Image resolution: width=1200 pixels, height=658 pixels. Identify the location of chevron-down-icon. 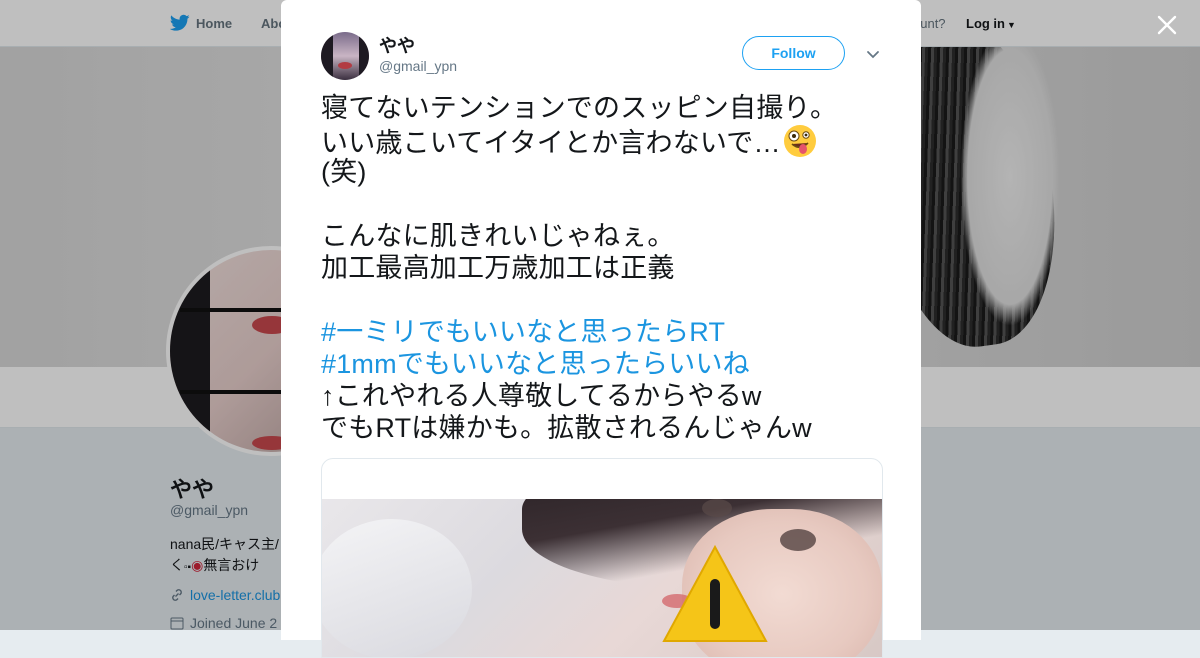
(873, 55).